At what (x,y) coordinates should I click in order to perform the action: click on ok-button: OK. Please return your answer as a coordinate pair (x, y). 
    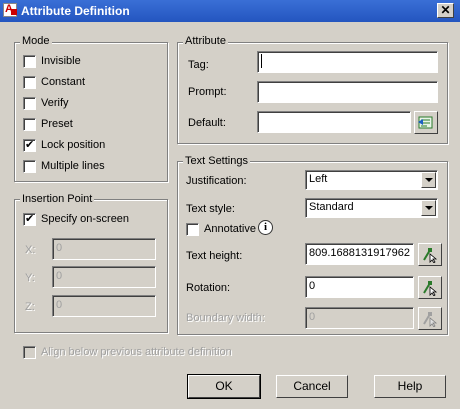
    Looking at the image, I should click on (224, 386).